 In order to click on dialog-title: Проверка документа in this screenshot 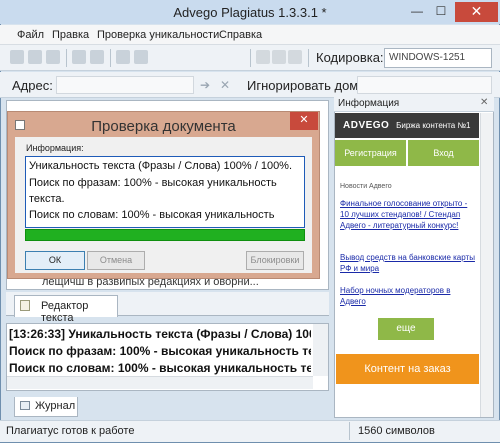, I will do `click(163, 126)`.